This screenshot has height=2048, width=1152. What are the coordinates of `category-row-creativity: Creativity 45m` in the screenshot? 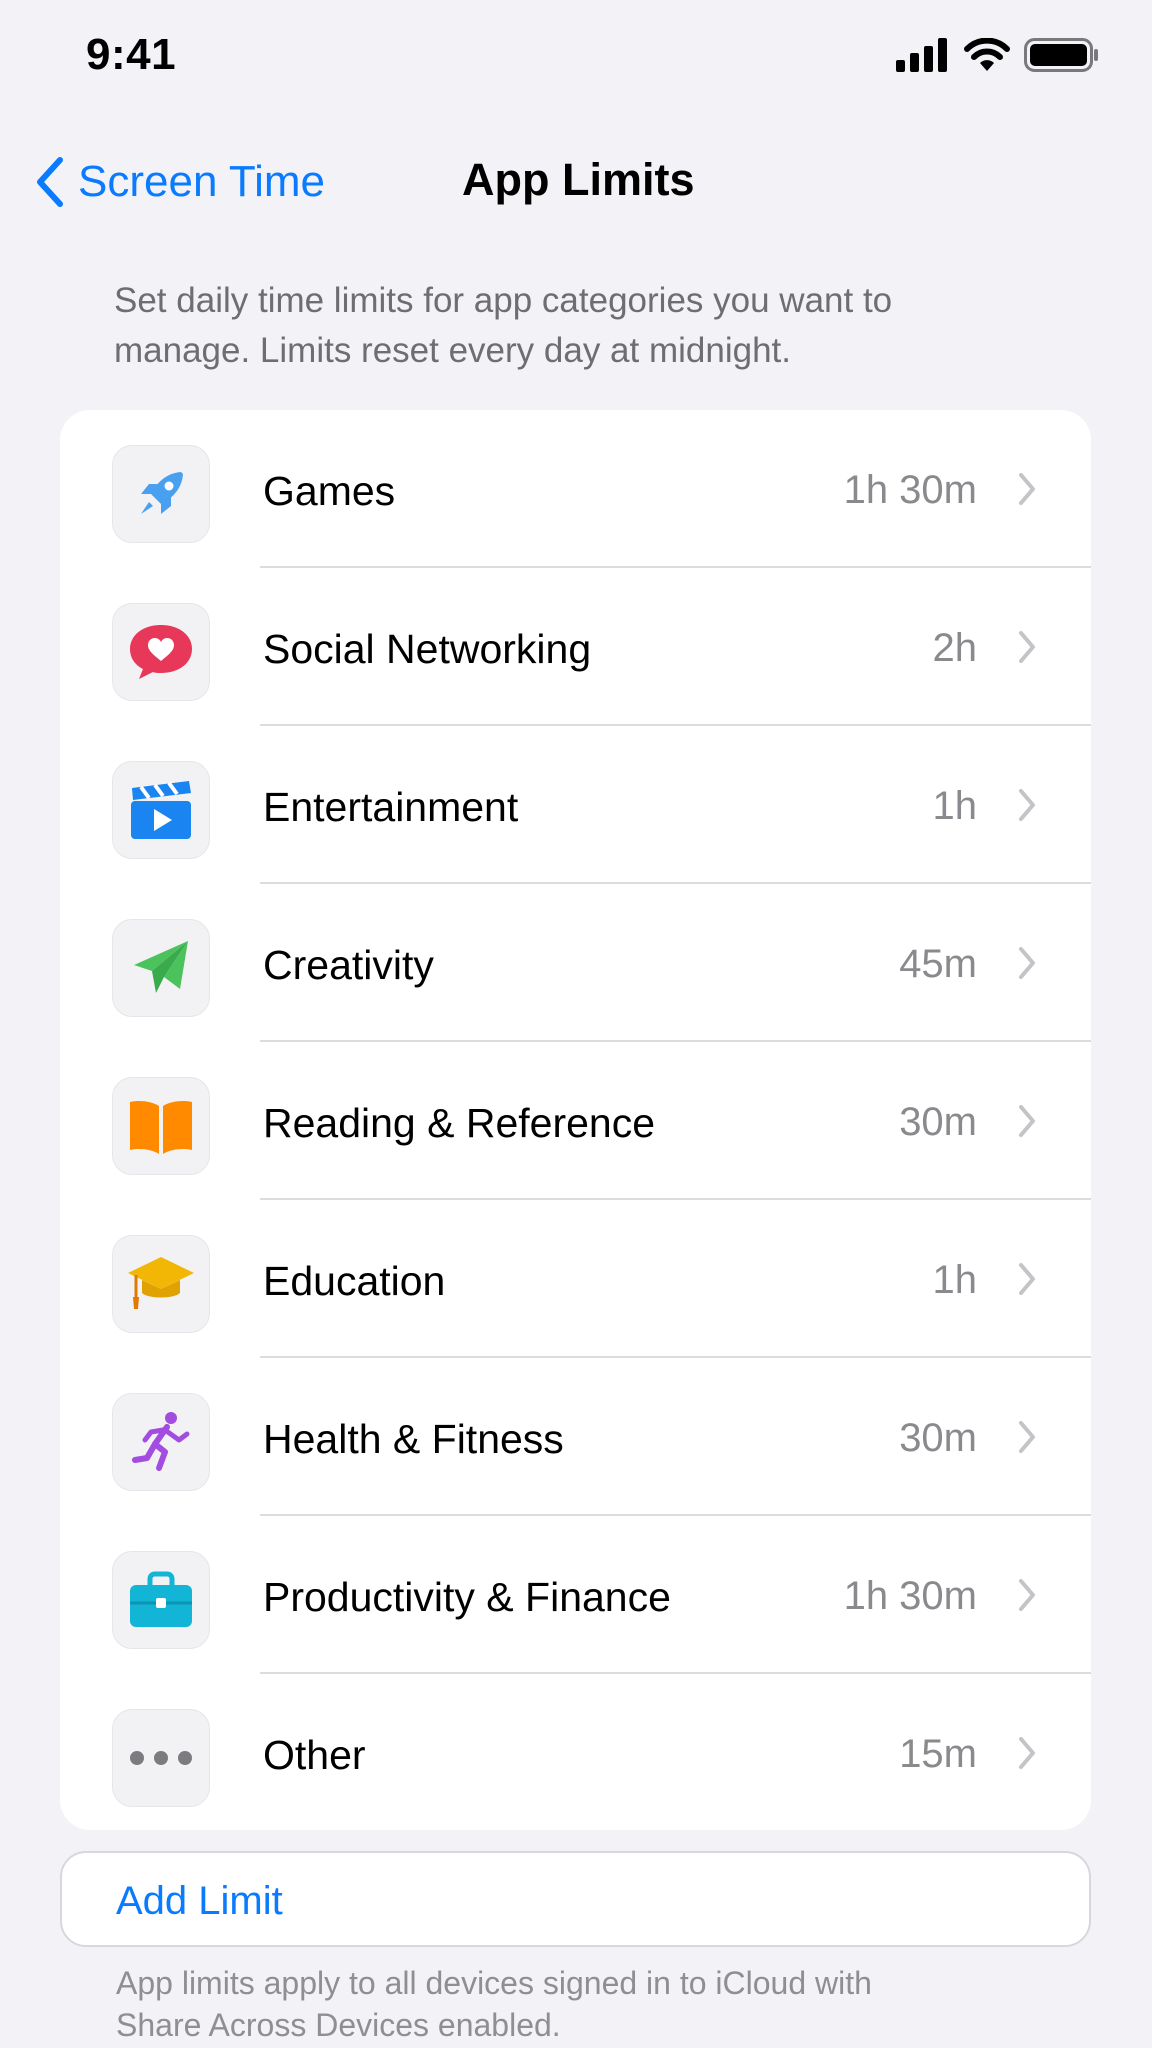 It's located at (575, 963).